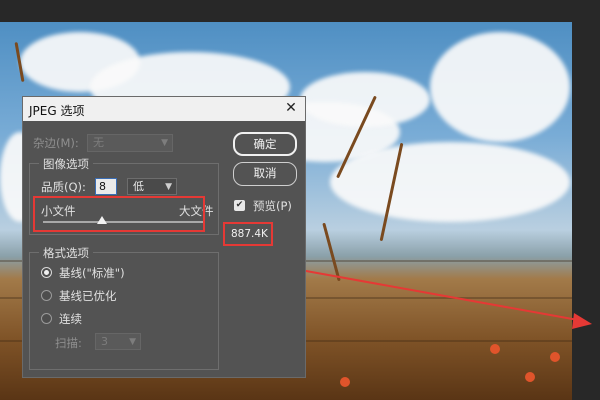 This screenshot has width=600, height=400. What do you see at coordinates (239, 205) in the screenshot?
I see `preview-checkbox: ✔` at bounding box center [239, 205].